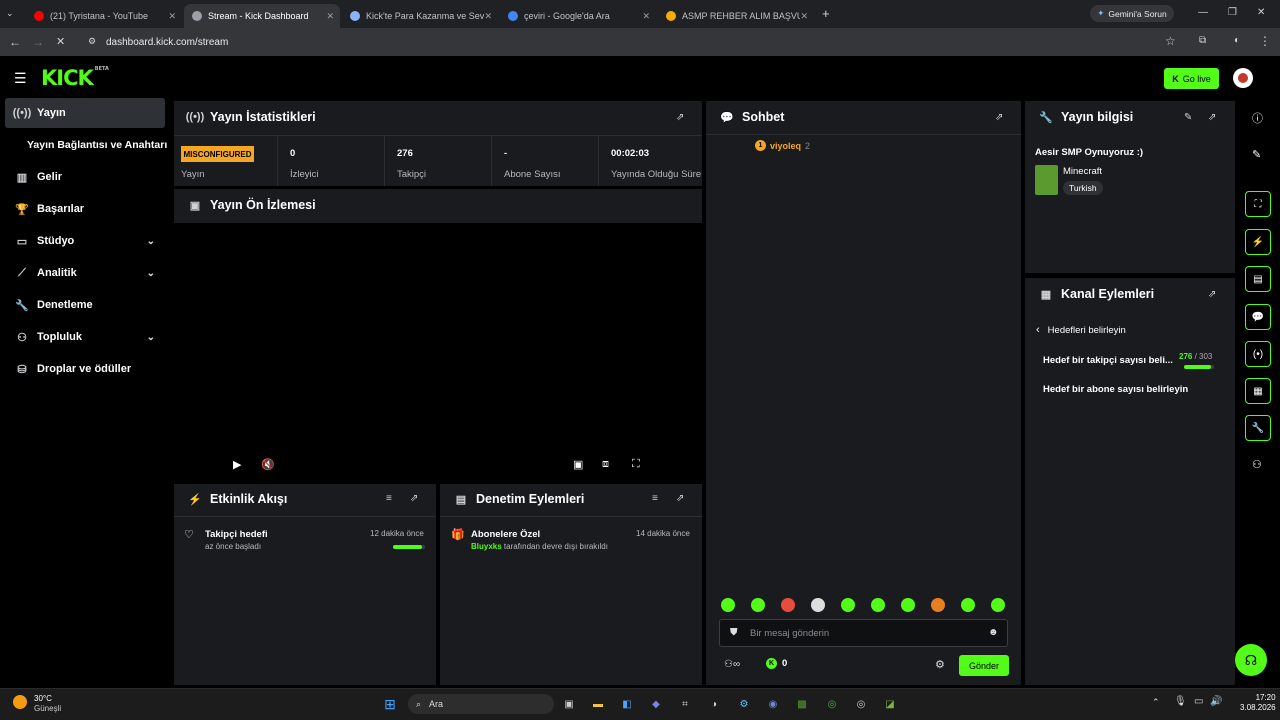 The image size is (1280, 720). Describe the element at coordinates (1198, 701) in the screenshot. I see `display-icon: ▭` at that location.